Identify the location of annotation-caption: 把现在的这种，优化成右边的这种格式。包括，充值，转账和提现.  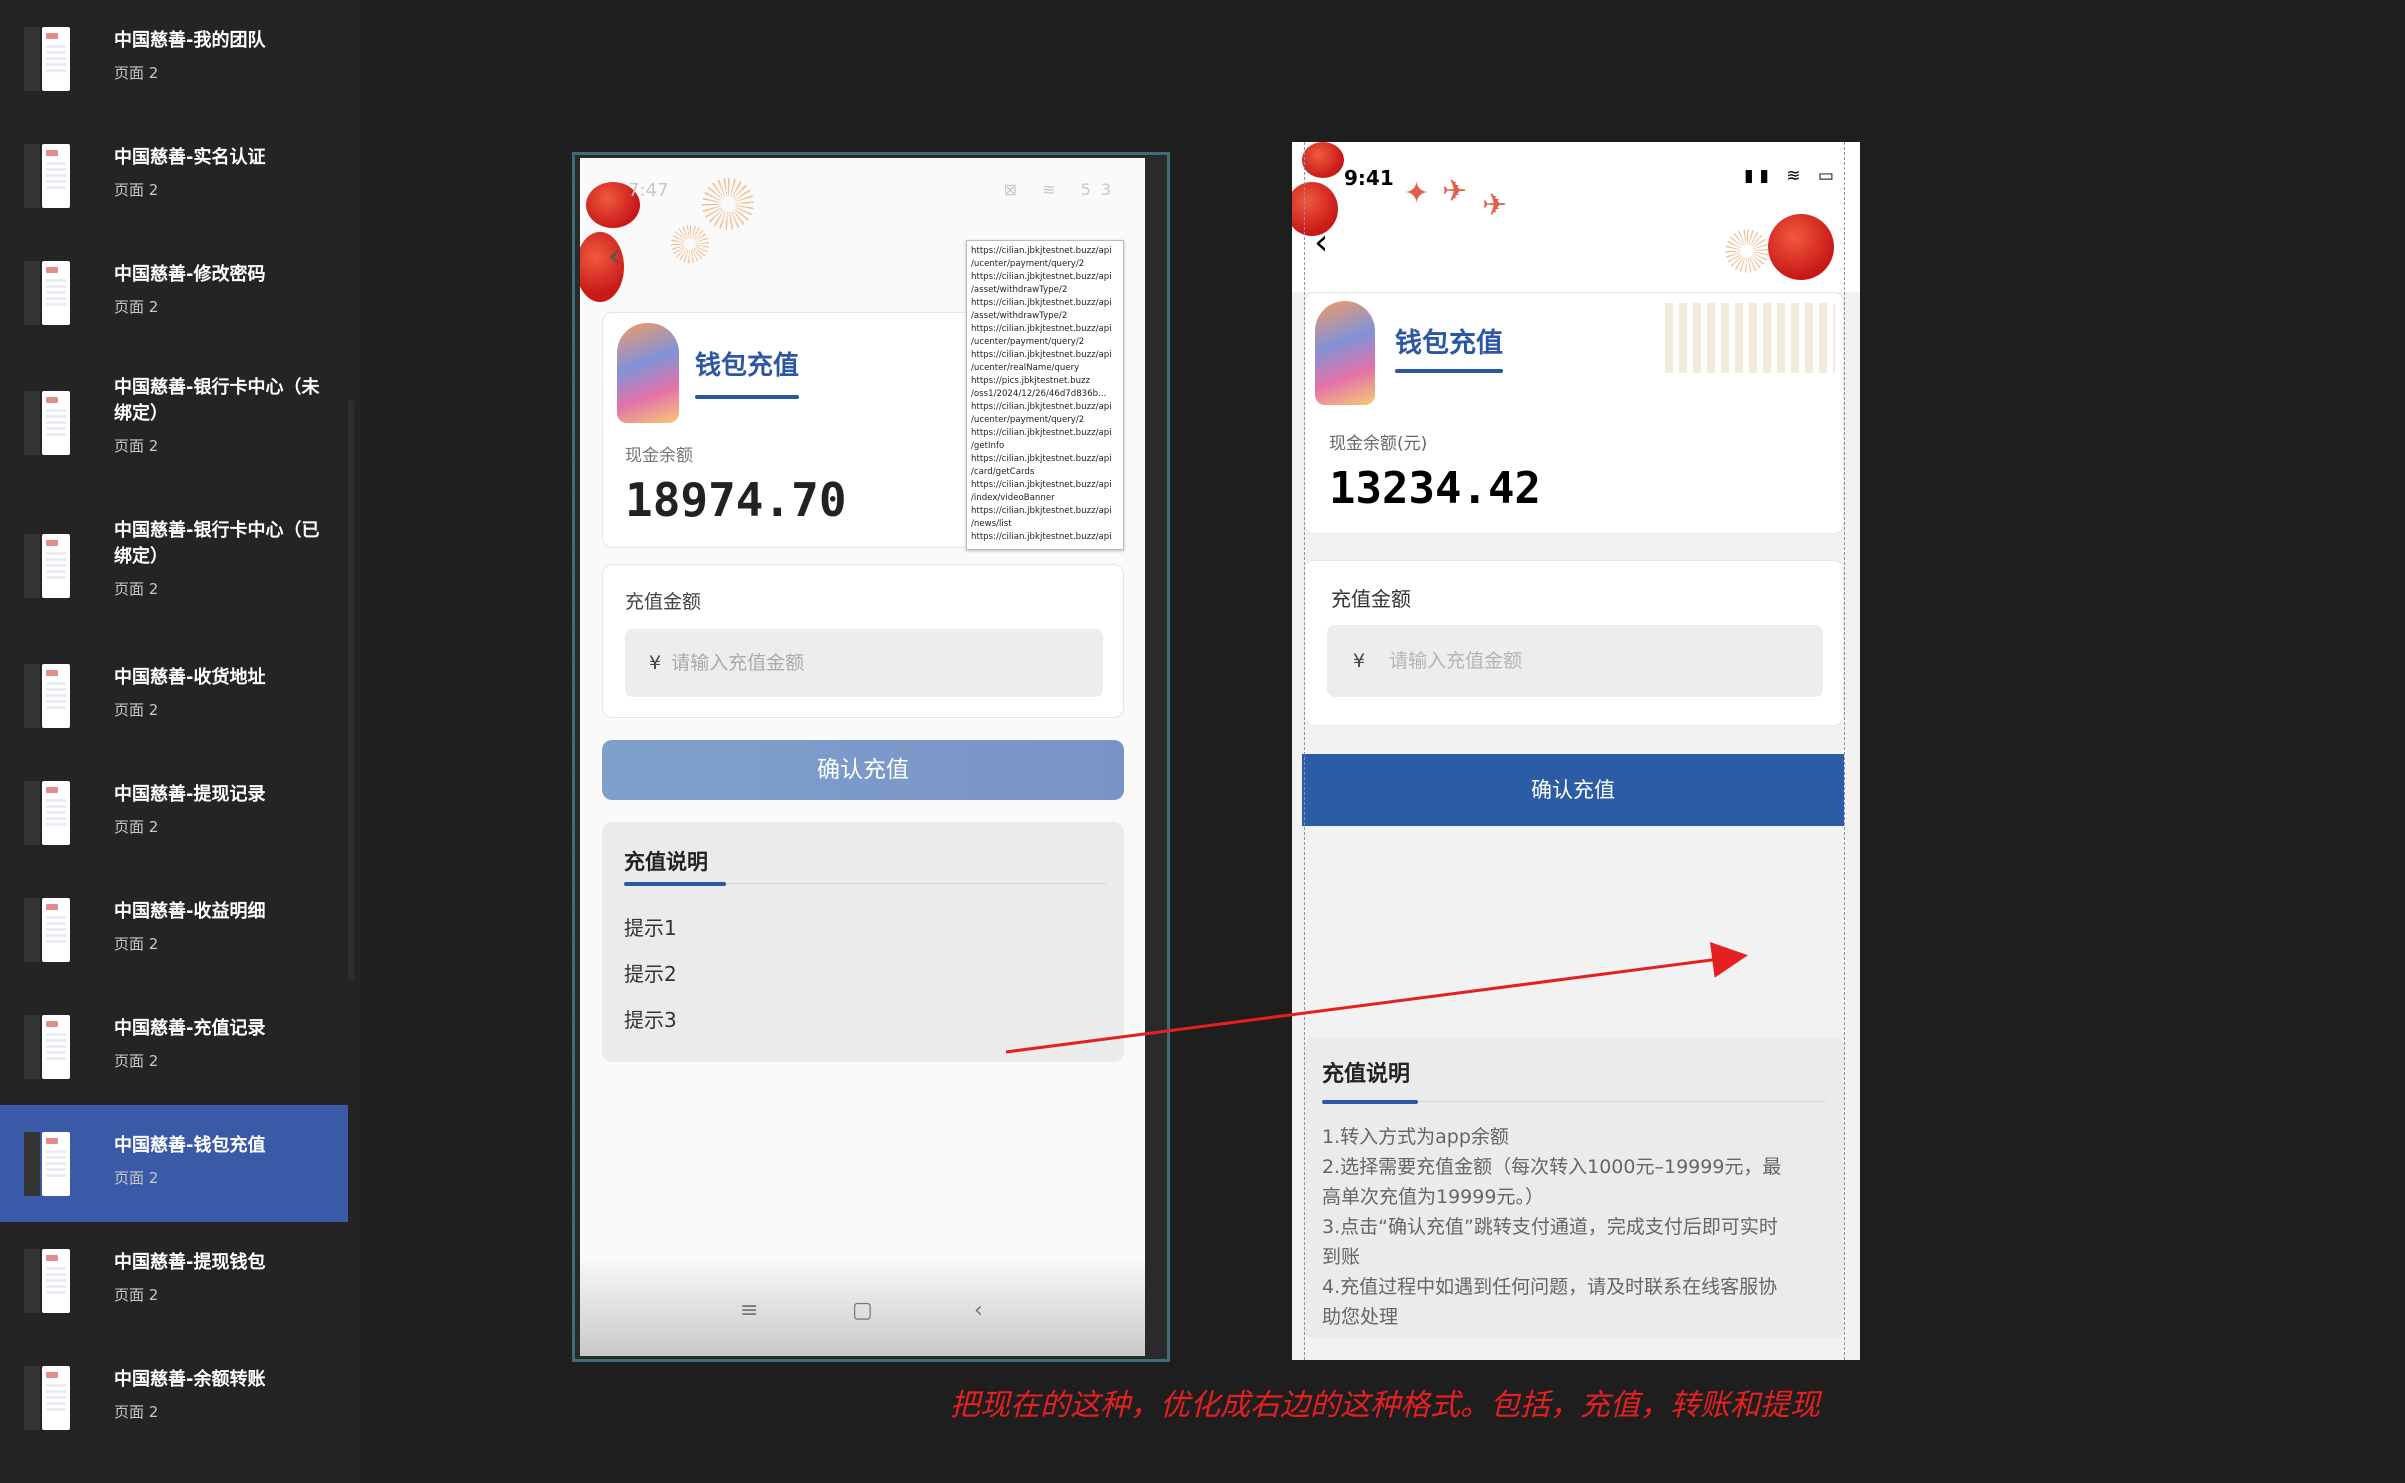
(1385, 1405).